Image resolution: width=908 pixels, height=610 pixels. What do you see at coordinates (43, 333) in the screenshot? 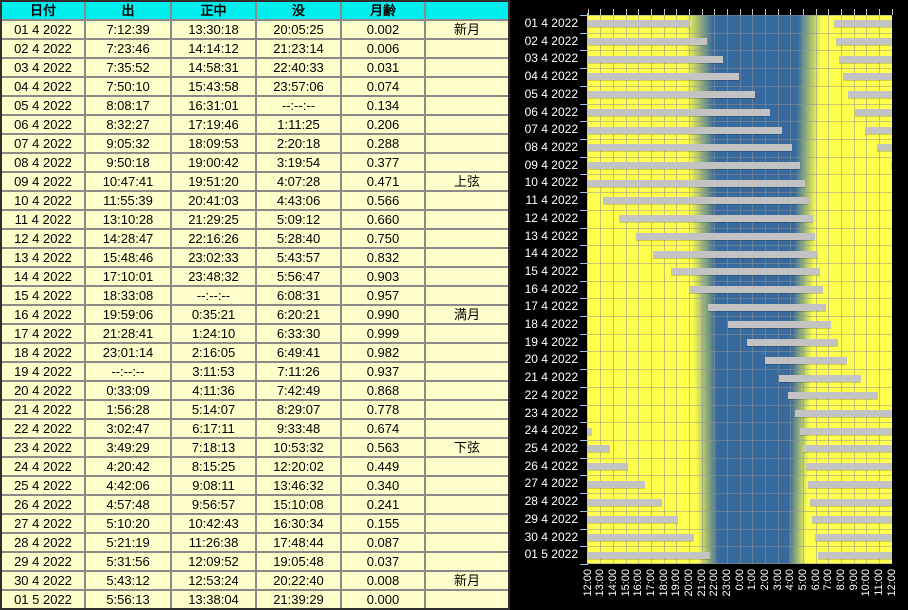
I see `cell-date: 17 4 2022` at bounding box center [43, 333].